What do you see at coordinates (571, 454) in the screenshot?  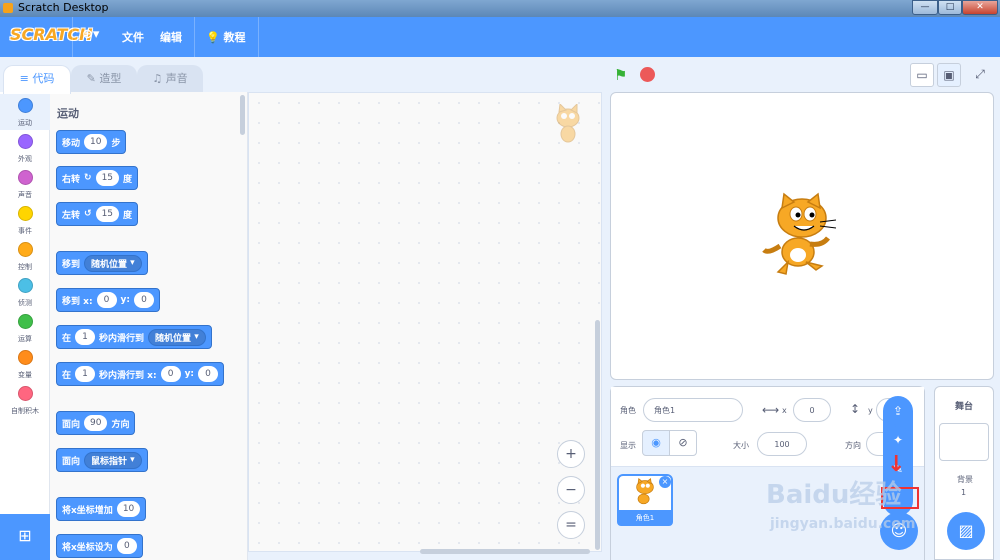 I see `zoom-in-button: +` at bounding box center [571, 454].